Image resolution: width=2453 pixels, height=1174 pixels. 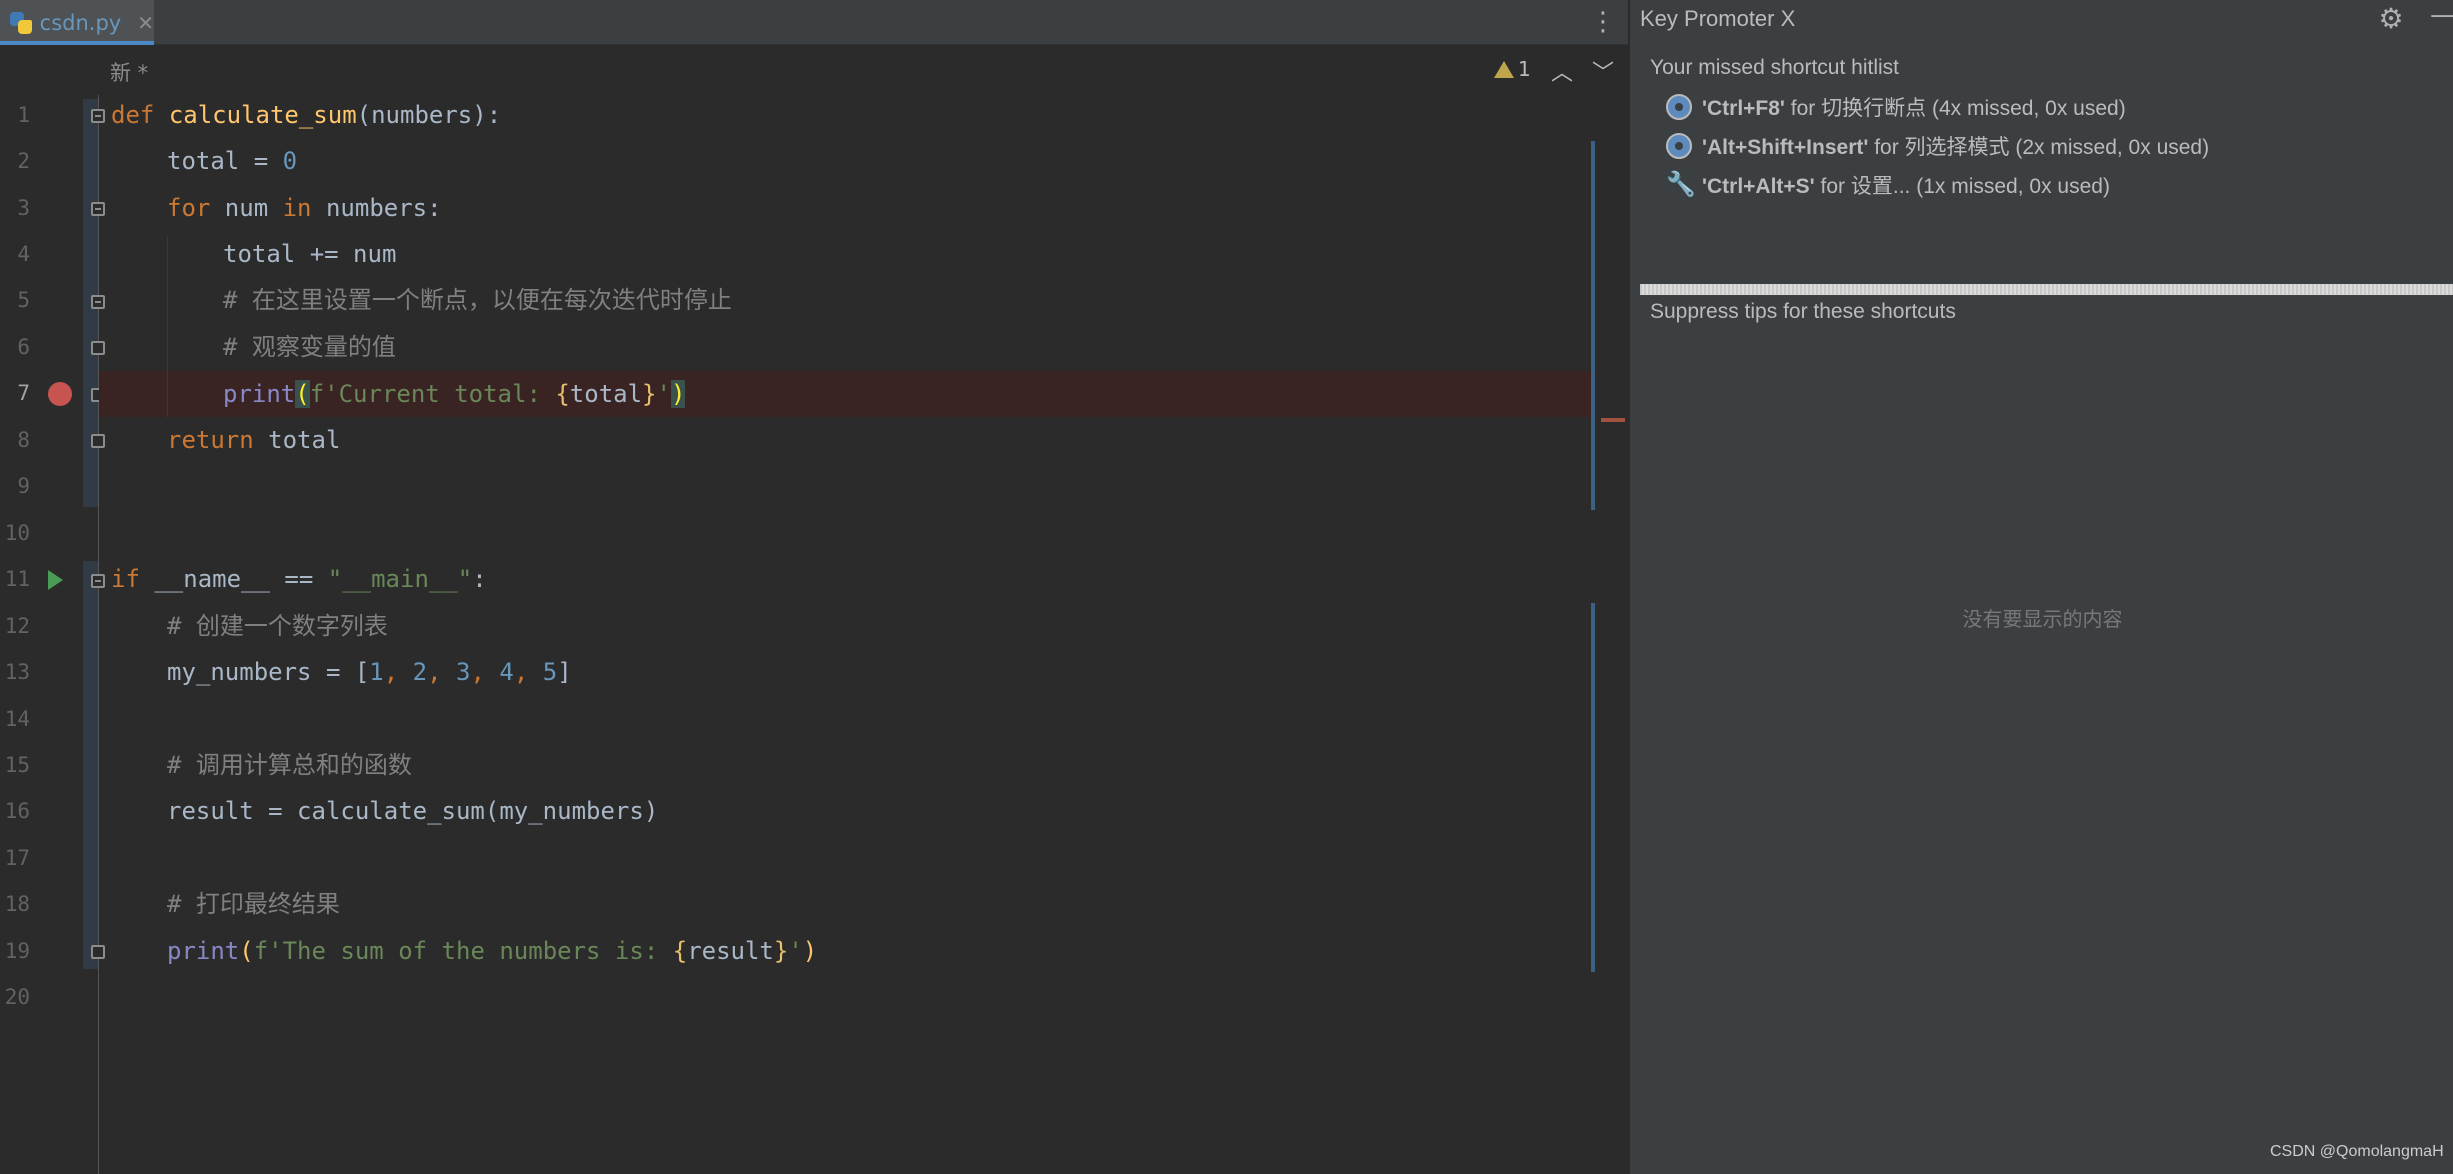 I want to click on code-text: result, so click(x=730, y=951).